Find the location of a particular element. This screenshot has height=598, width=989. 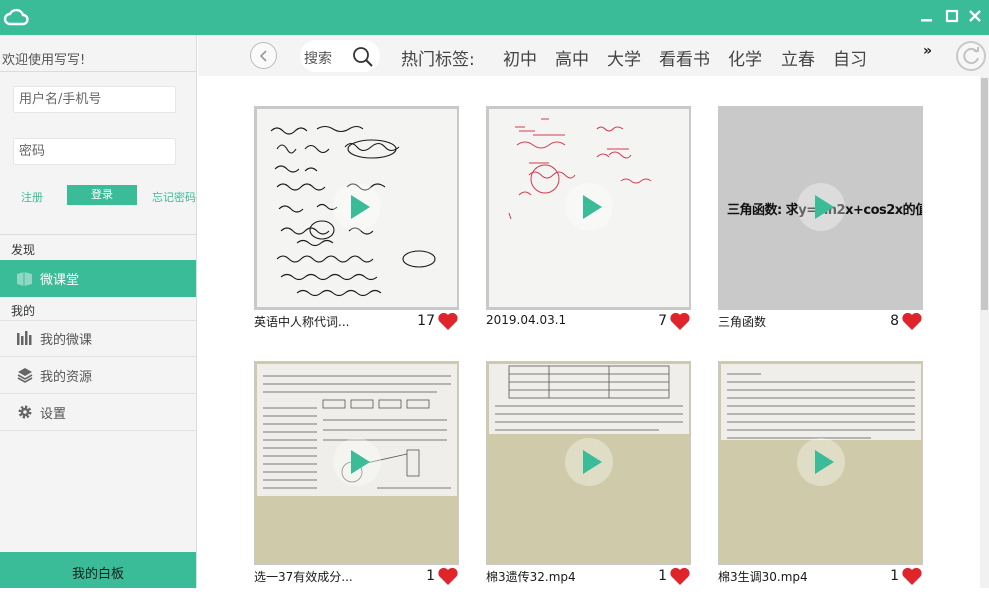

sidebar-item-settings: 设置 is located at coordinates (98, 412).